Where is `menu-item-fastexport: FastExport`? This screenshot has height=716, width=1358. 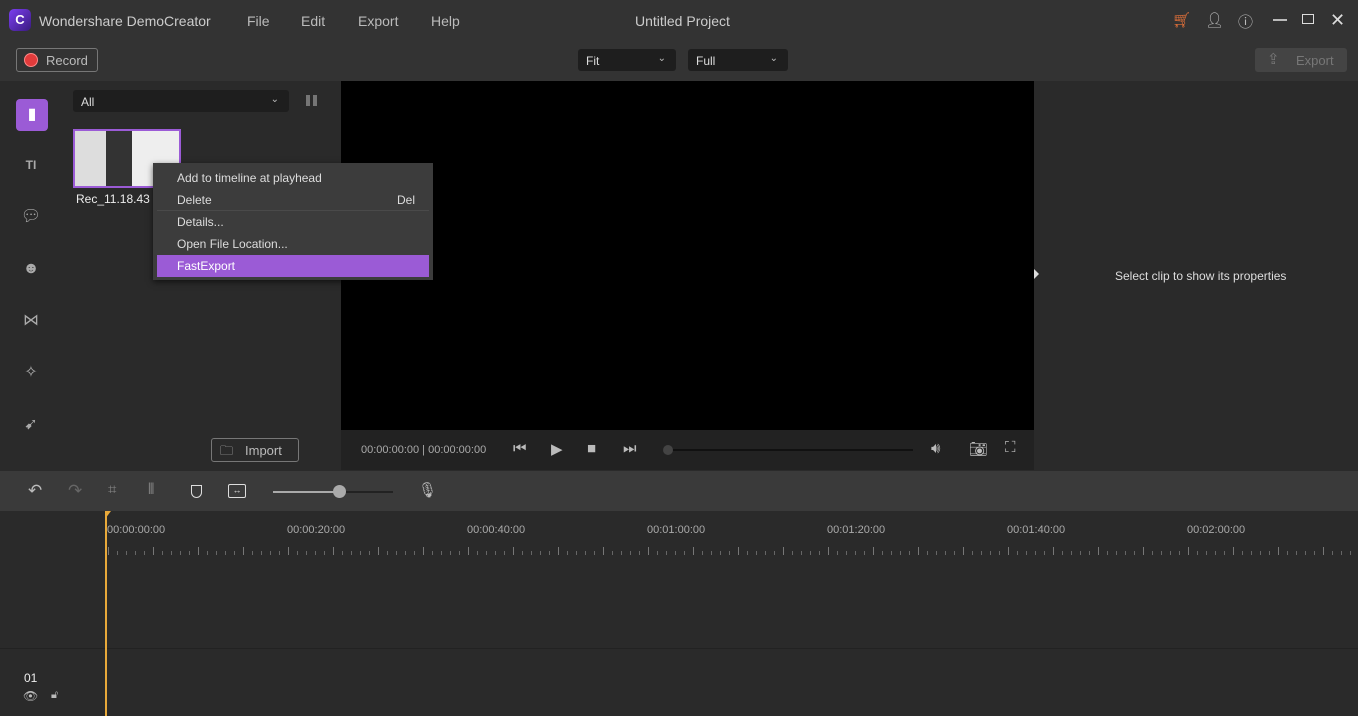
menu-item-fastexport: FastExport is located at coordinates (293, 266).